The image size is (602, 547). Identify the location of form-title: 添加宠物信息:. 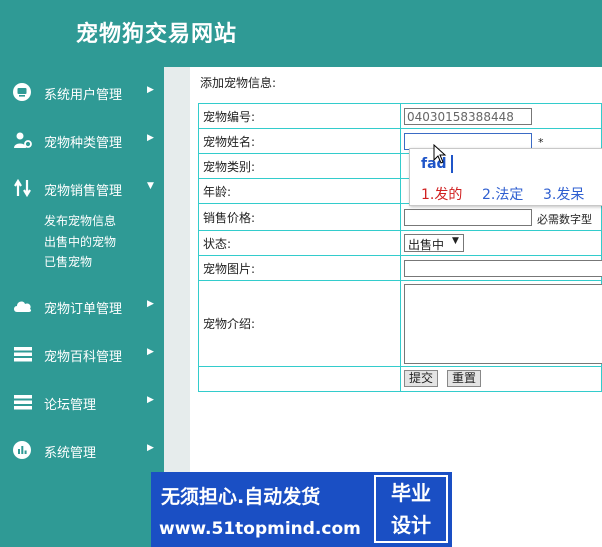
(238, 83).